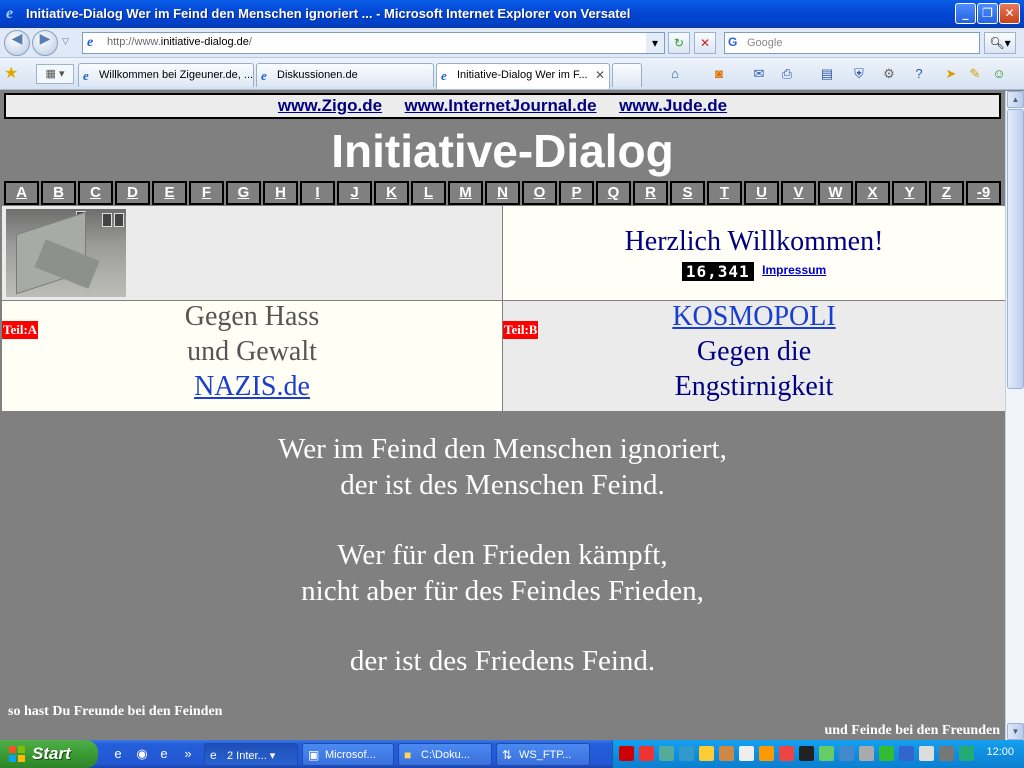 The image size is (1024, 768). I want to click on alpha-link-y: Y, so click(909, 193).